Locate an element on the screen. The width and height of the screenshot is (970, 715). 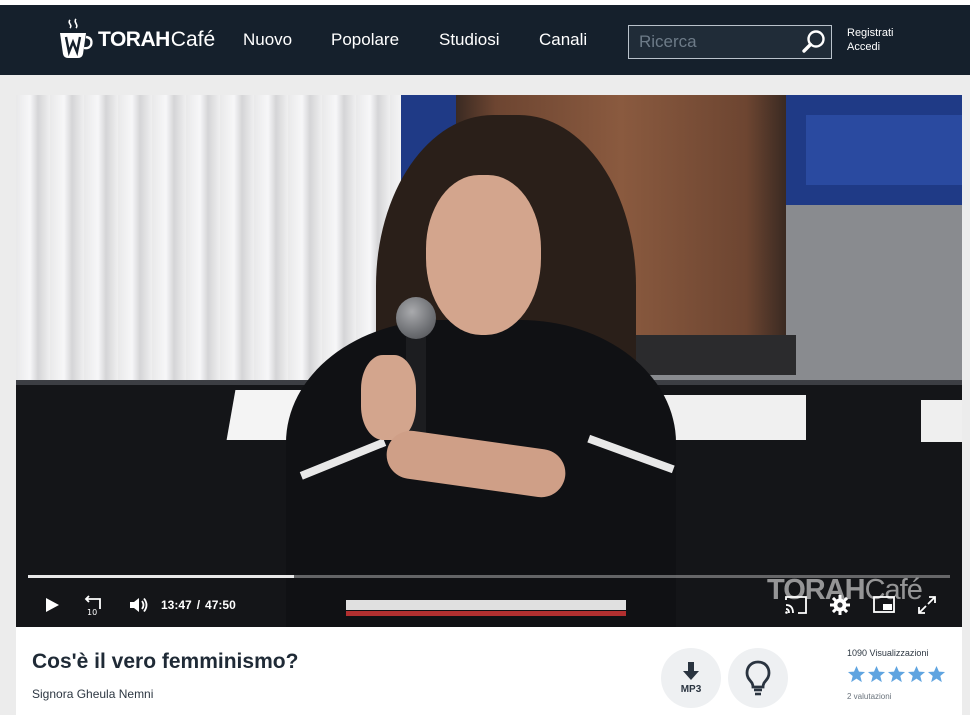
skip-back-icon: 10 is located at coordinates (92, 606).